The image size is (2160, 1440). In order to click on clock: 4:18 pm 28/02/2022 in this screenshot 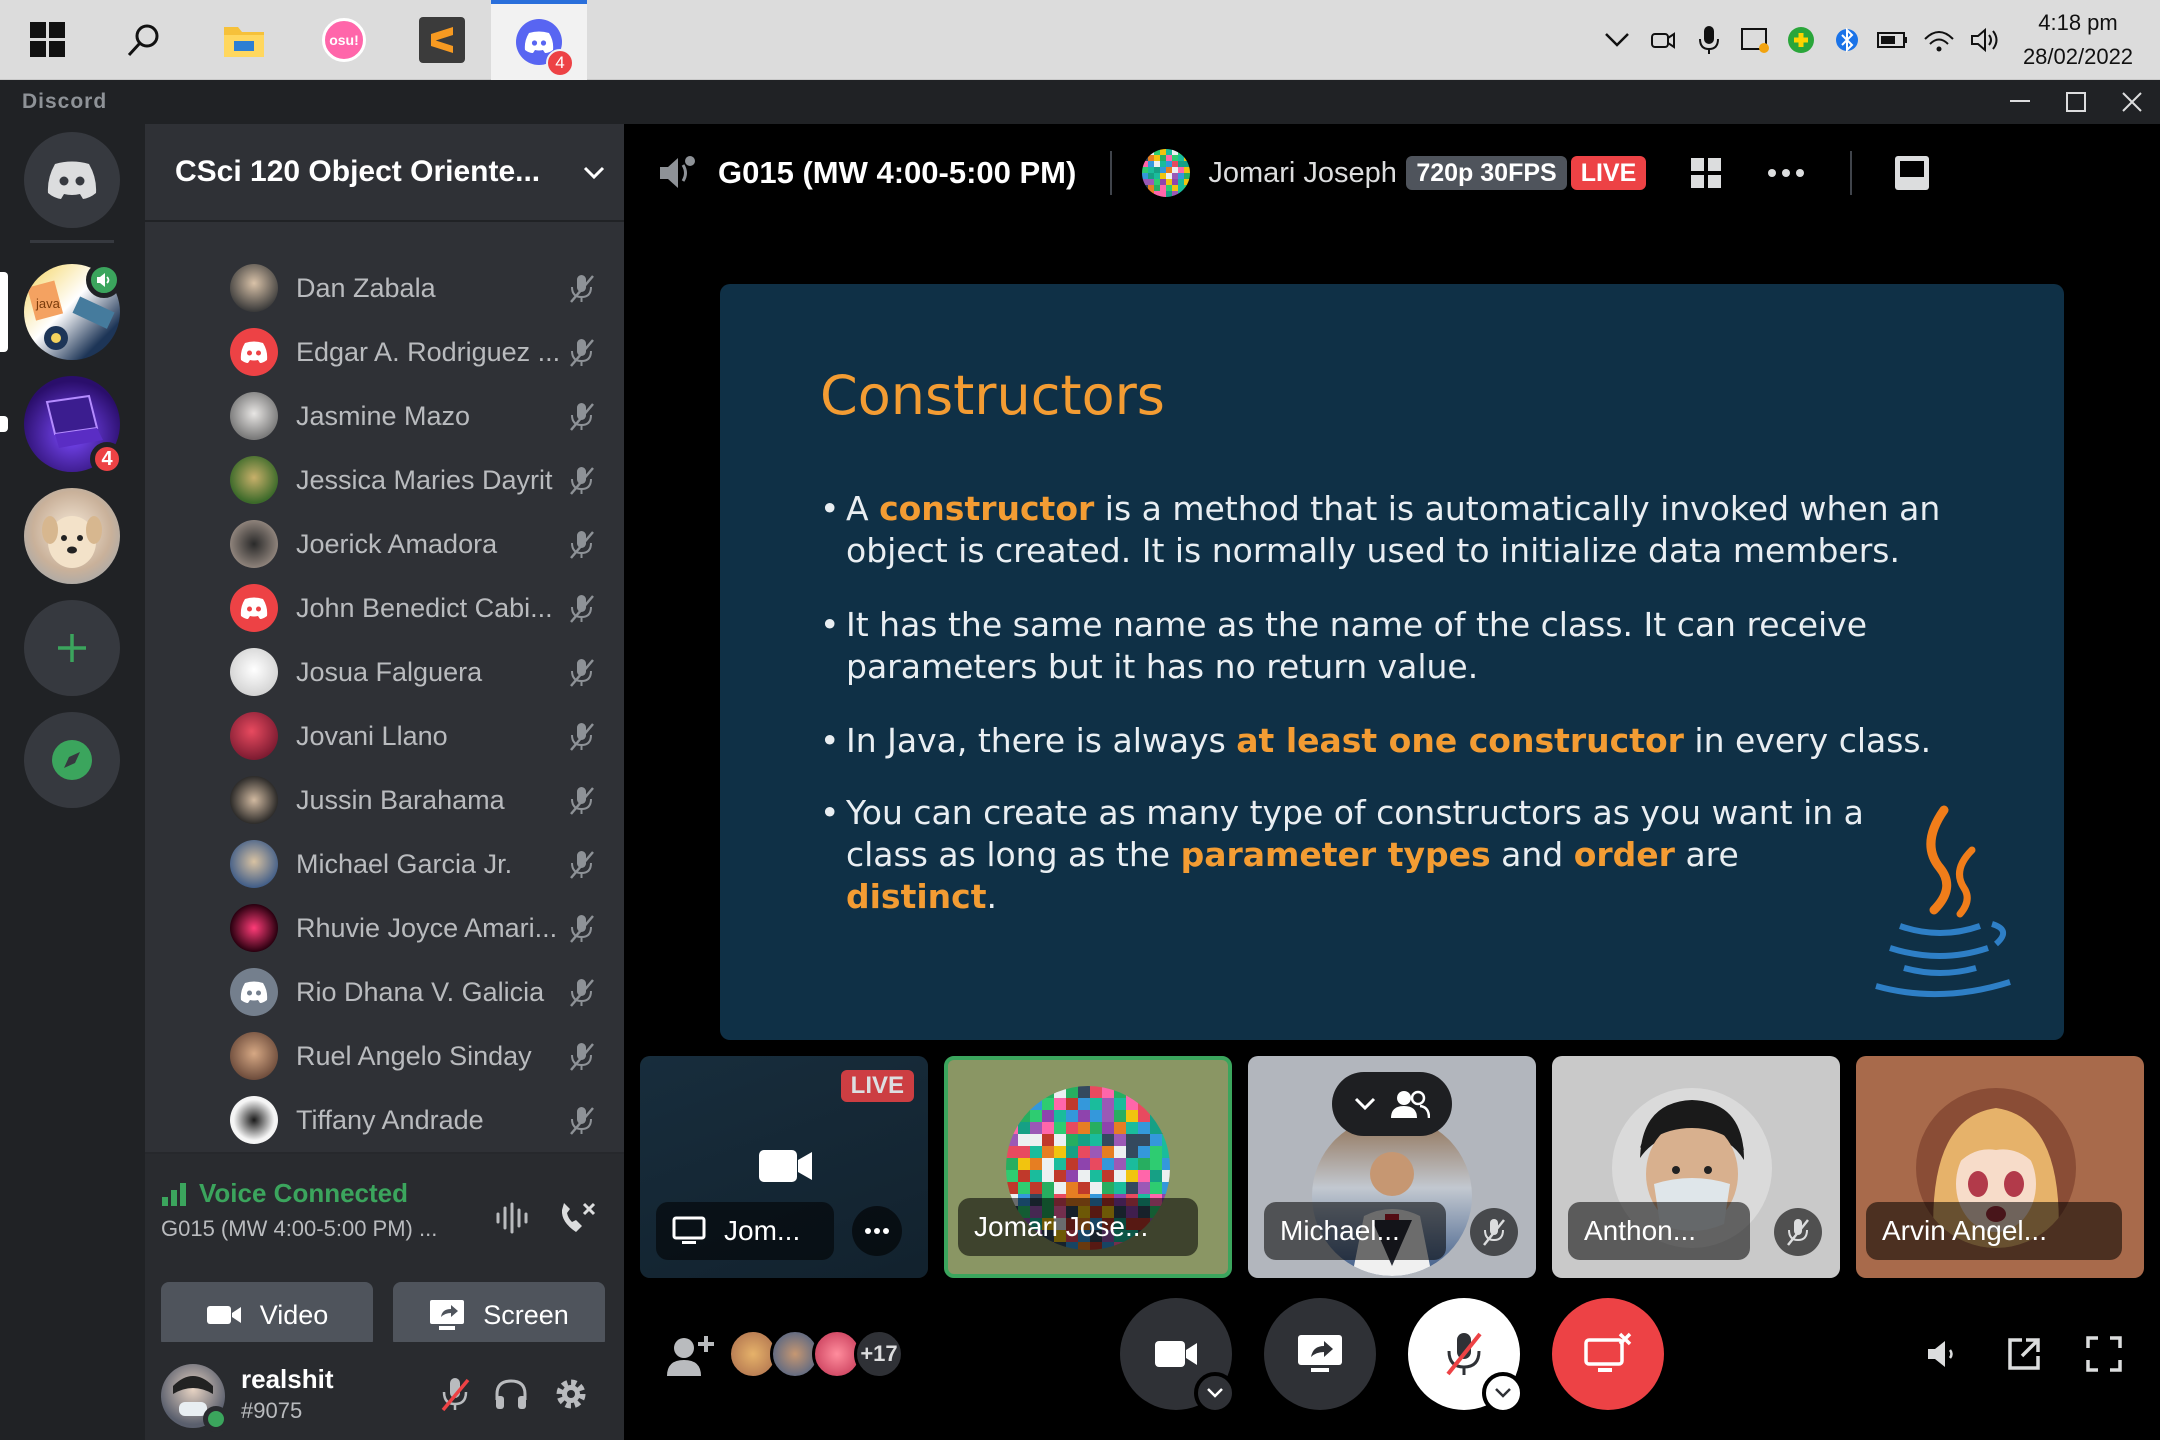, I will do `click(2078, 40)`.